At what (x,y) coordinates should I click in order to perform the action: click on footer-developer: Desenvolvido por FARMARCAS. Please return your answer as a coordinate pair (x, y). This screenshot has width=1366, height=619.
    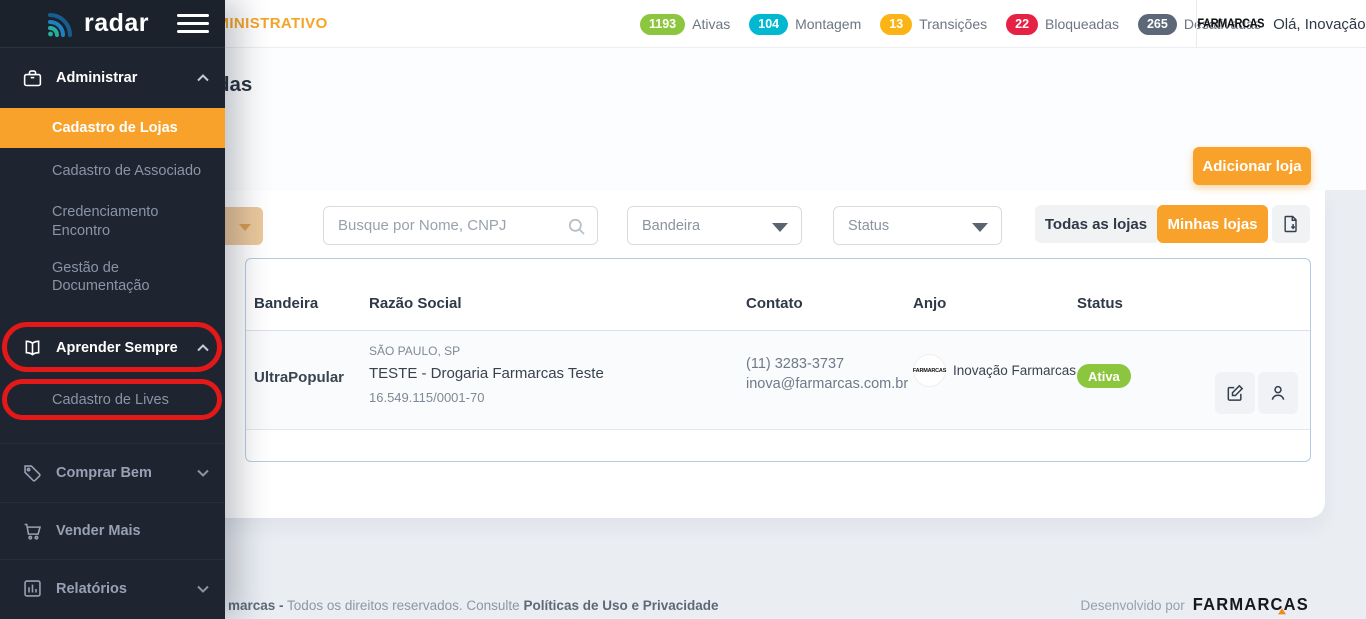
    Looking at the image, I should click on (1194, 605).